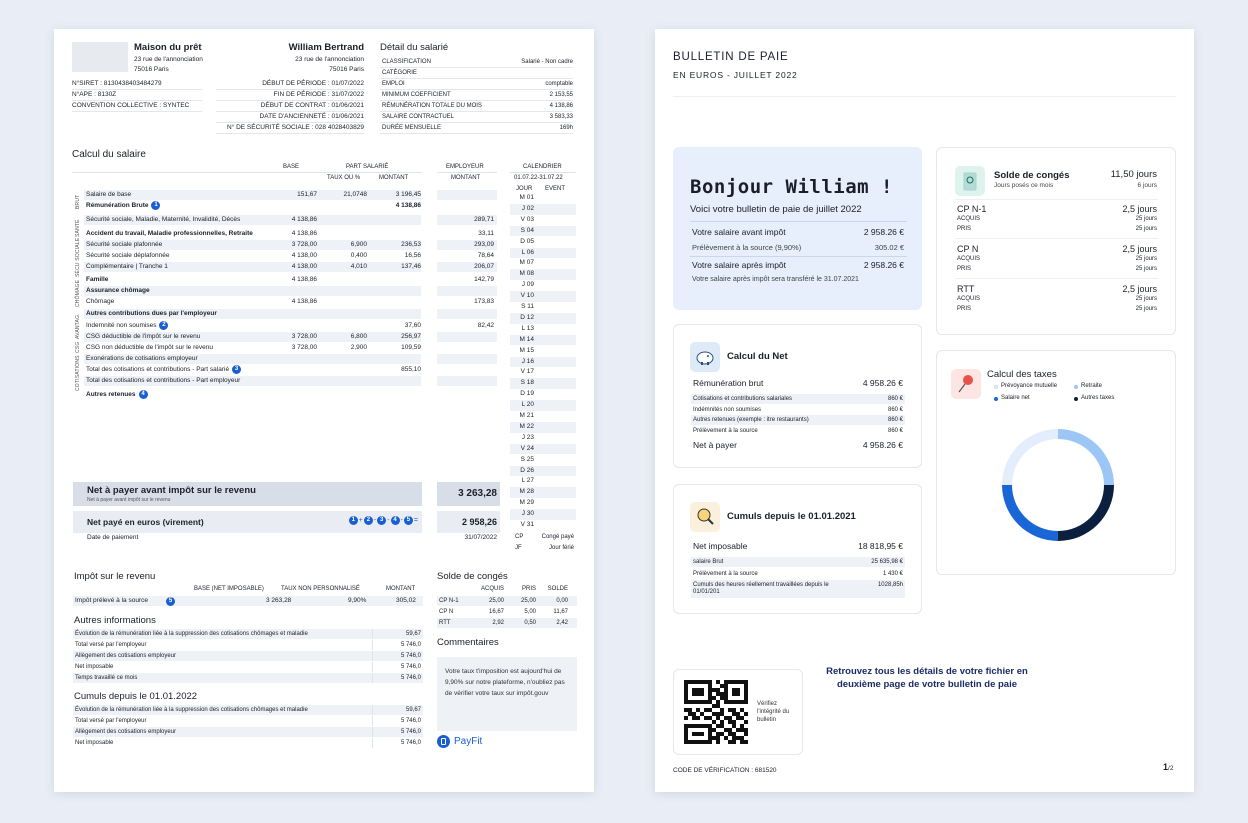 Image resolution: width=1248 pixels, height=823 pixels. I want to click on detail-value: comptable, so click(559, 84).